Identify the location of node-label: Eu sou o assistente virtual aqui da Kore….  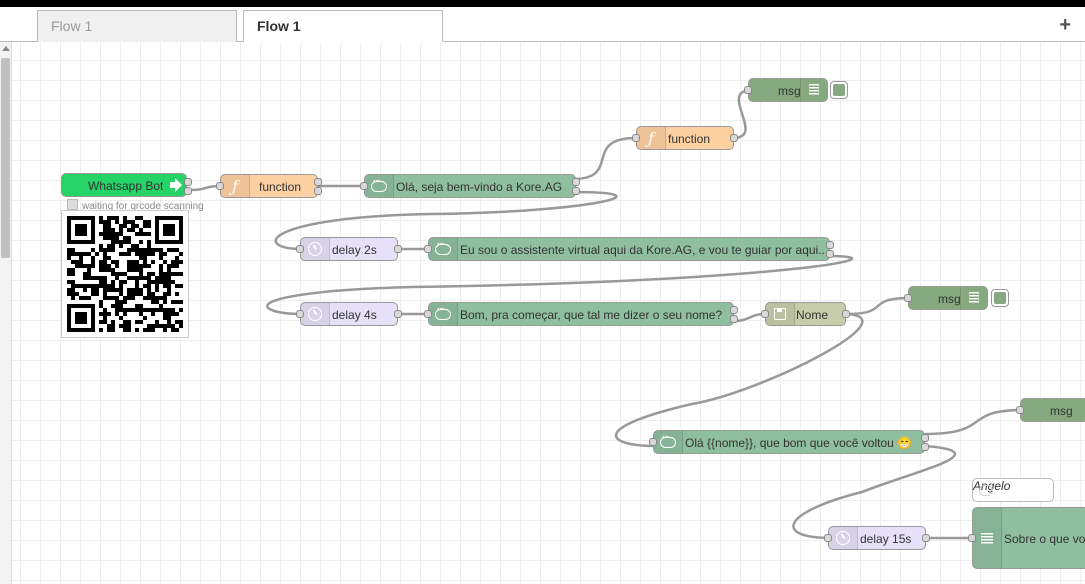
(642, 250).